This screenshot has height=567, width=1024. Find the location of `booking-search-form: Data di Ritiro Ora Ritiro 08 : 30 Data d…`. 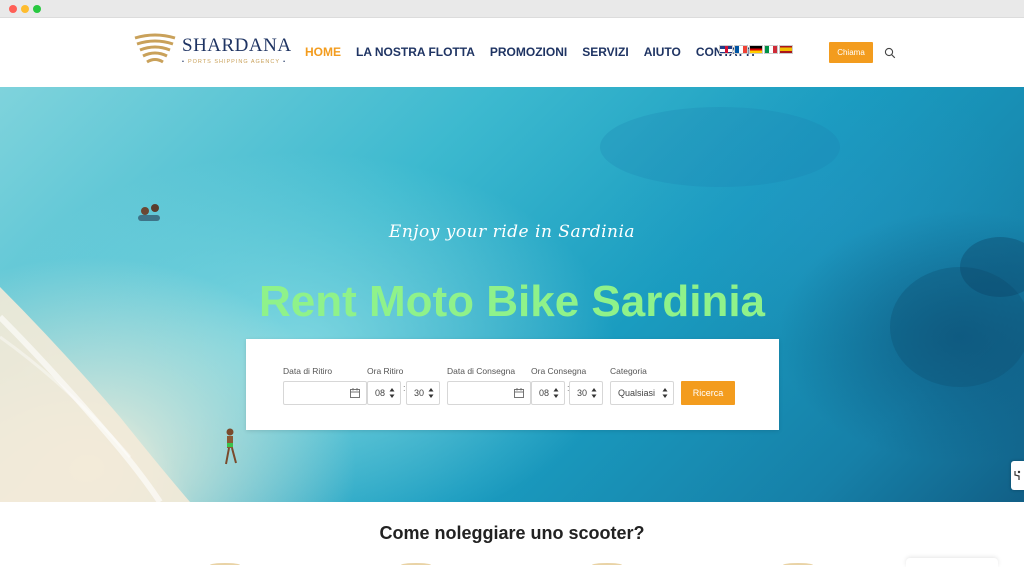

booking-search-form: Data di Ritiro Ora Ritiro 08 : 30 Data d… is located at coordinates (512, 384).